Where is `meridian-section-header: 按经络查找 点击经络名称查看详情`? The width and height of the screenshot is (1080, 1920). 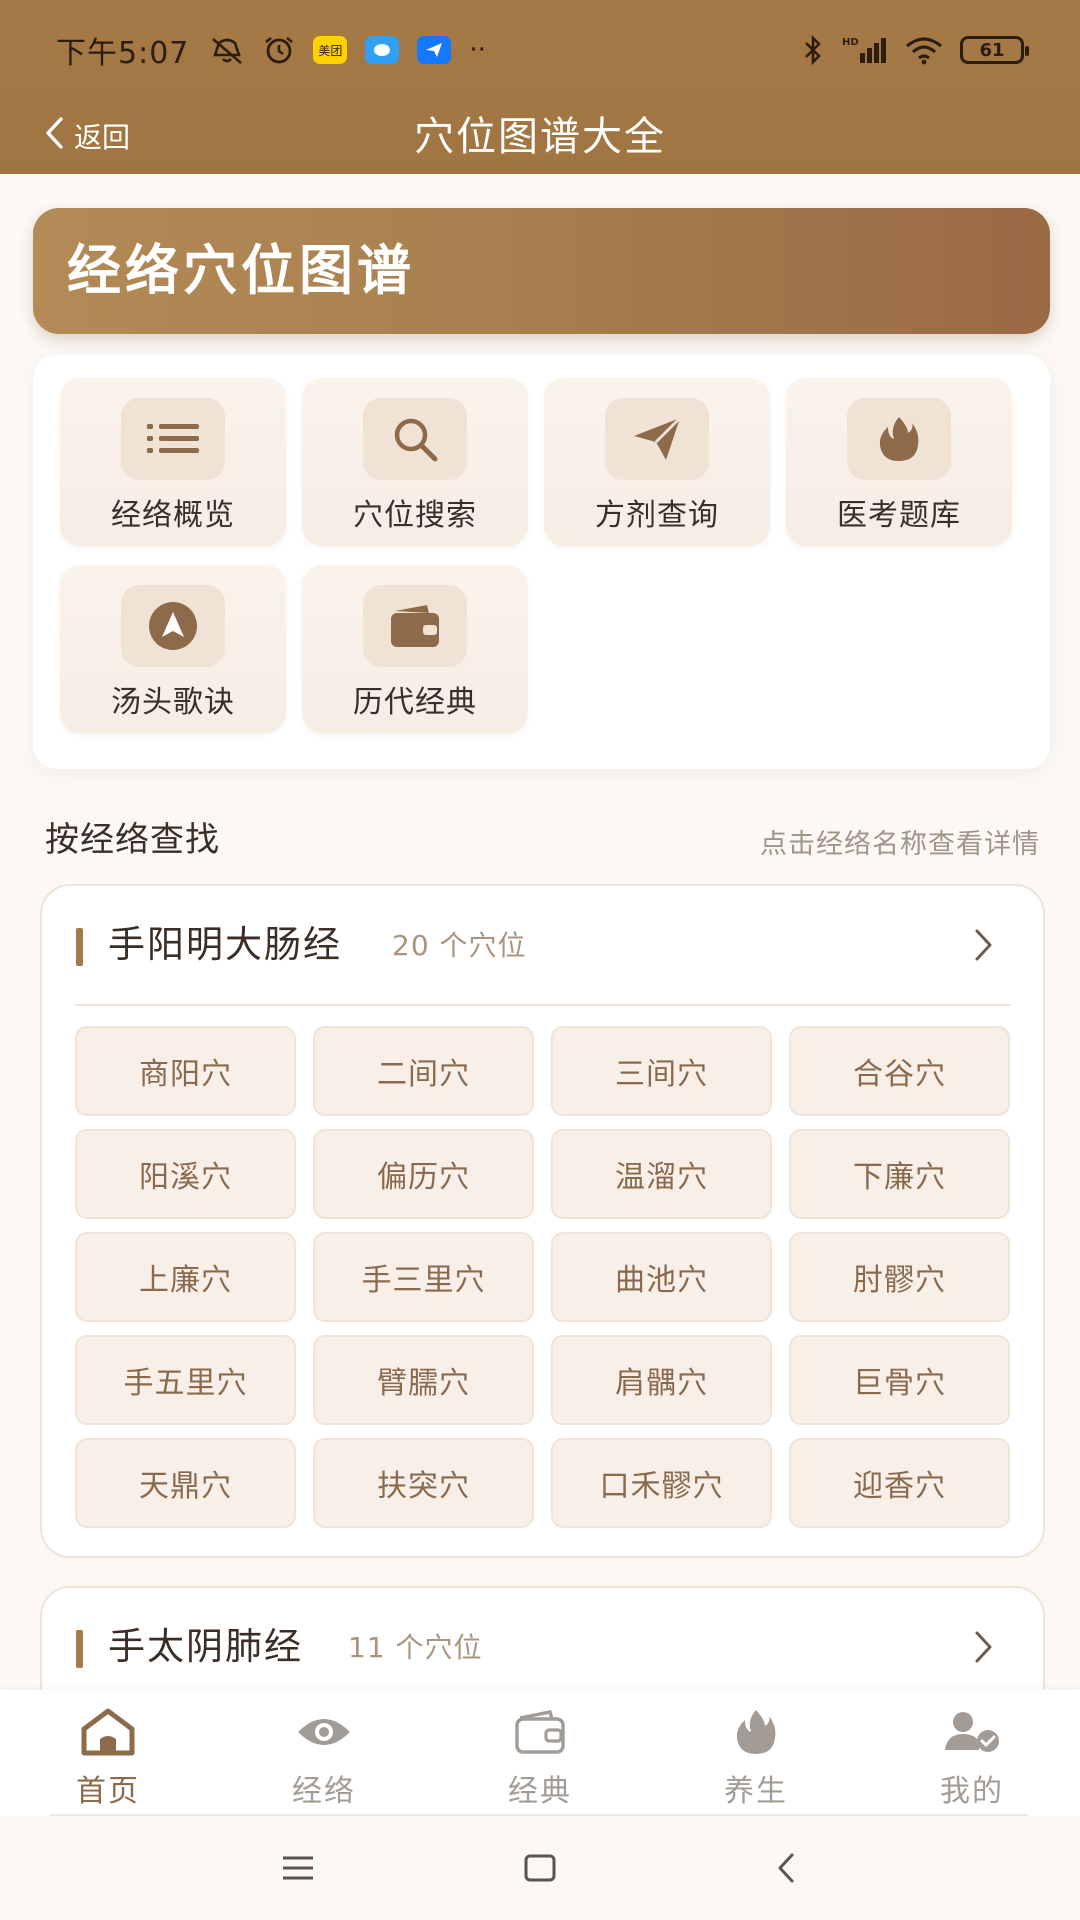
meridian-section-header: 按经络查找 点击经络名称查看详情 is located at coordinates (542, 838).